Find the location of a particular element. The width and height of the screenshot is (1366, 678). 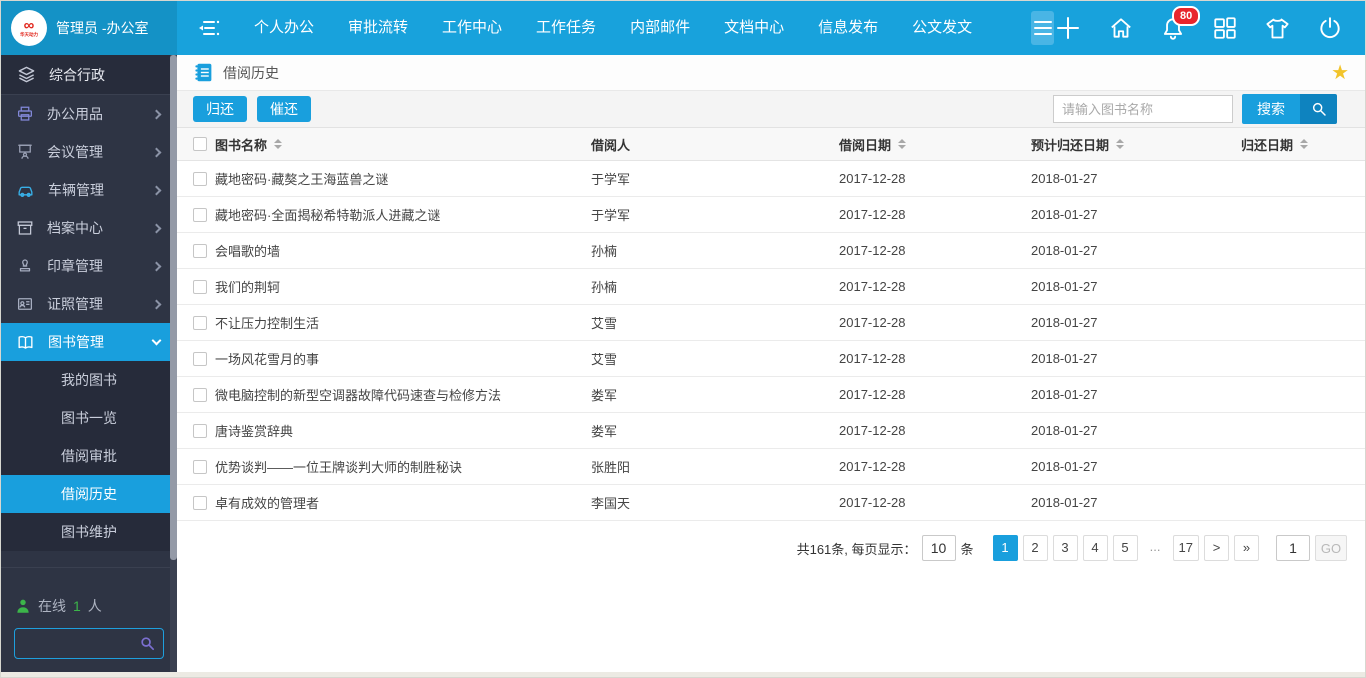

sidebar-item-车辆管理: 车辆管理 is located at coordinates (89, 190).